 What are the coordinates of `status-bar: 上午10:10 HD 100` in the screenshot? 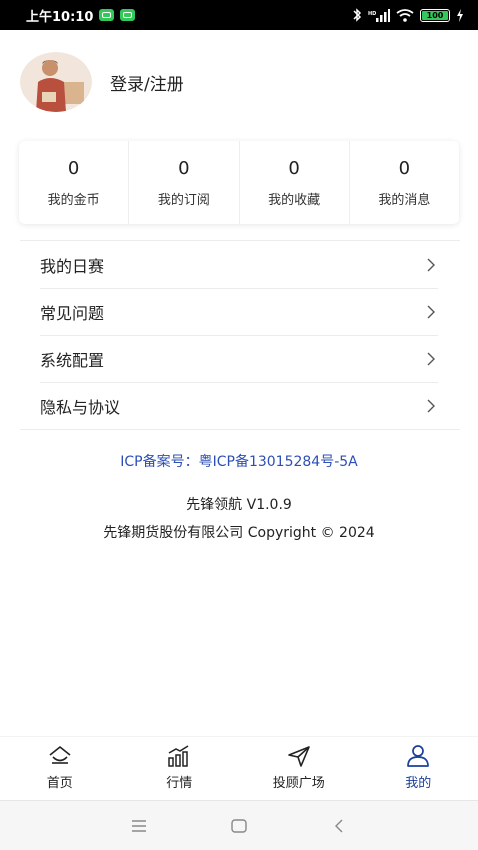 It's located at (239, 15).